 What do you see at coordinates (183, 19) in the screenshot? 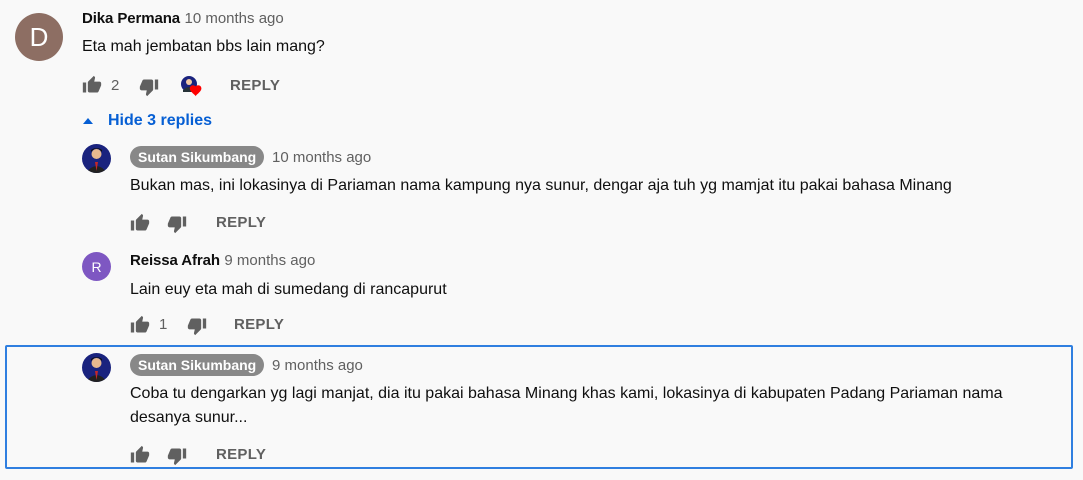
I see `comment-header: Dika Permana 10 months ago` at bounding box center [183, 19].